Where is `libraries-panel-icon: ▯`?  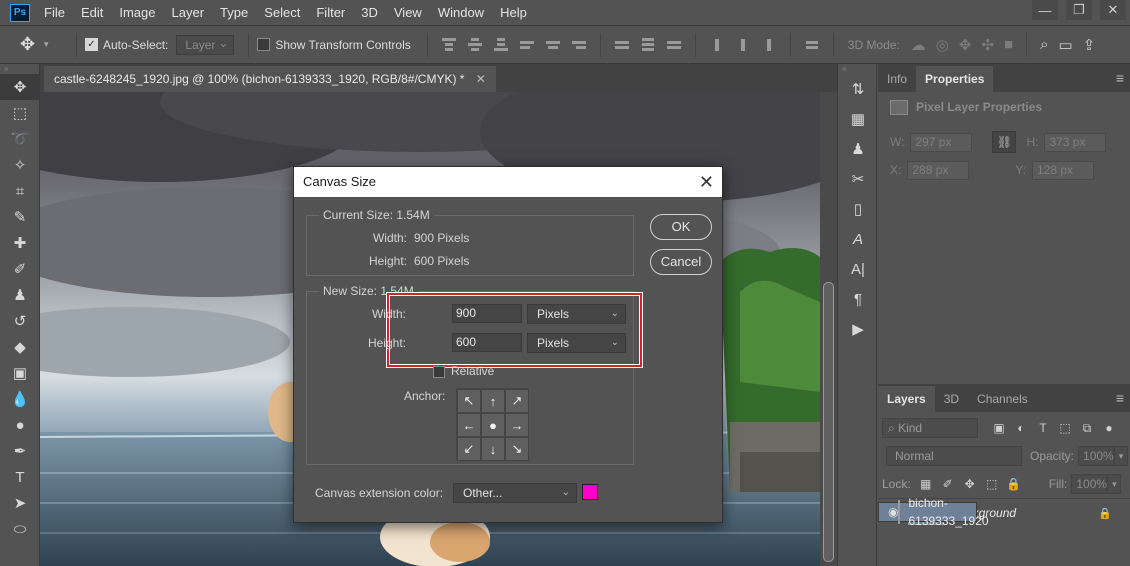 libraries-panel-icon: ▯ is located at coordinates (858, 209).